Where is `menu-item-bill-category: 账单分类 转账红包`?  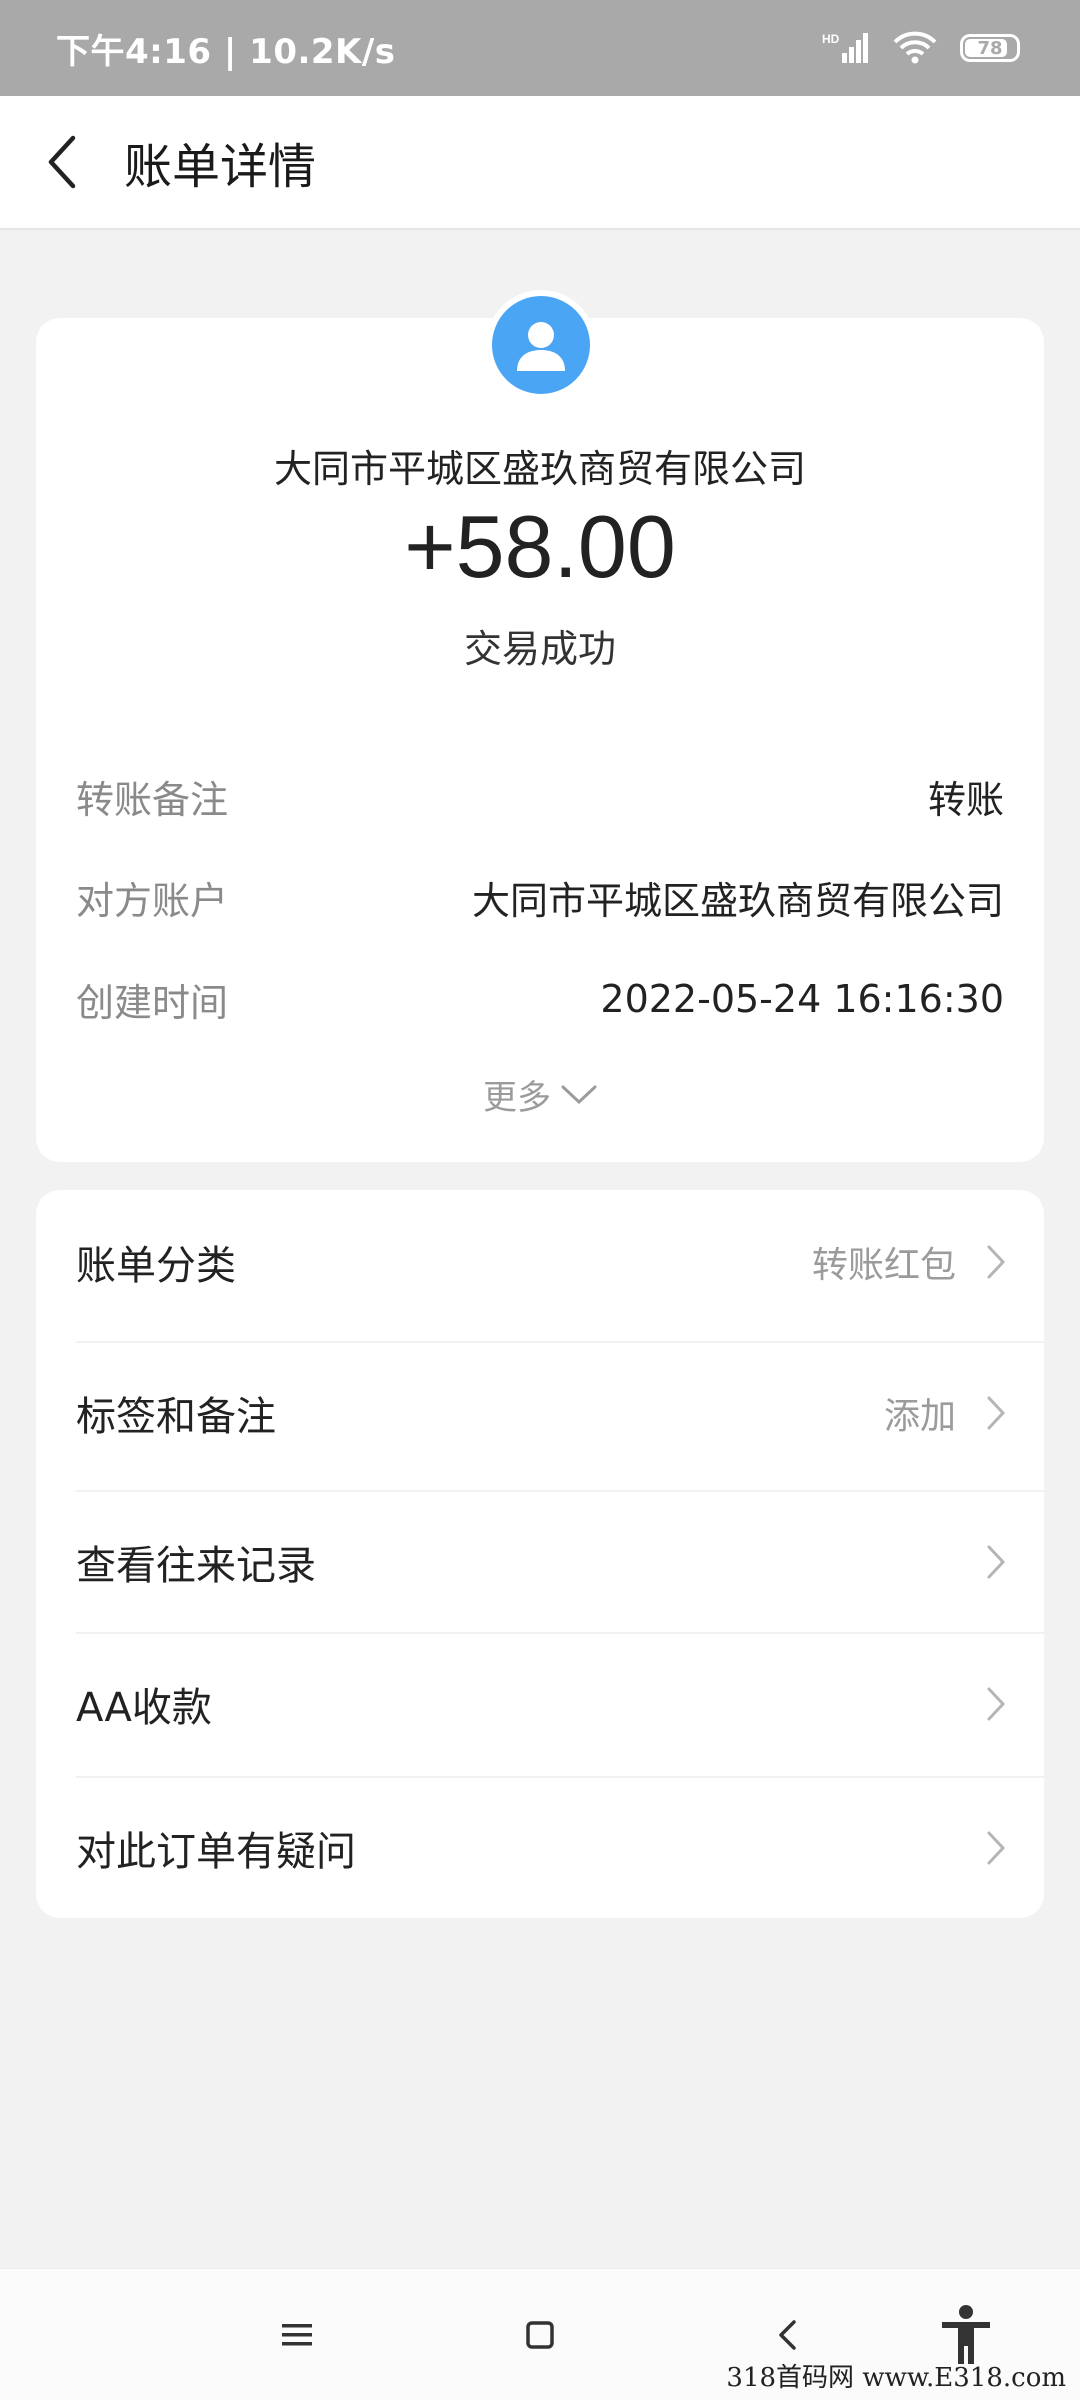
menu-item-bill-category: 账单分类 转账红包 is located at coordinates (540, 1262).